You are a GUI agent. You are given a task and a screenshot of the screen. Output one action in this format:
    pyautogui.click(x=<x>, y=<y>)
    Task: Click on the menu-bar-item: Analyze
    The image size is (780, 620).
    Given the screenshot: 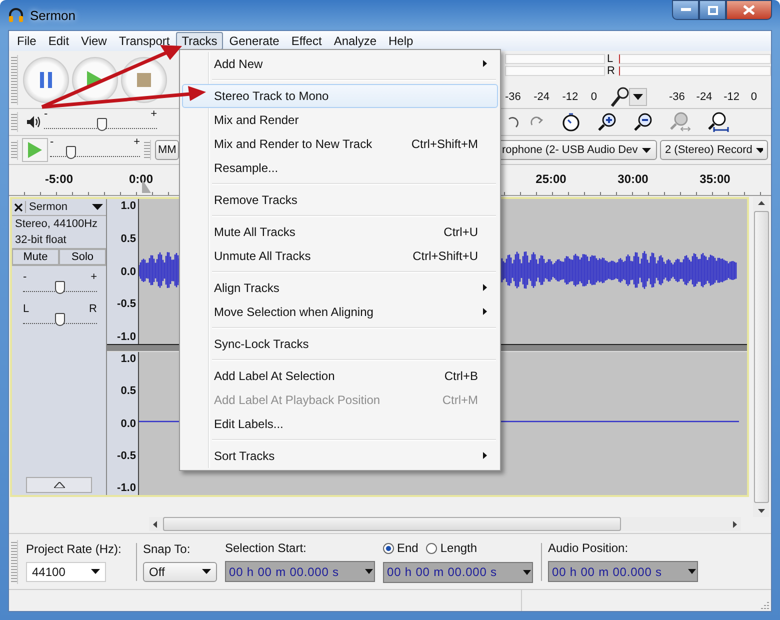 What is the action you would take?
    pyautogui.click(x=355, y=41)
    